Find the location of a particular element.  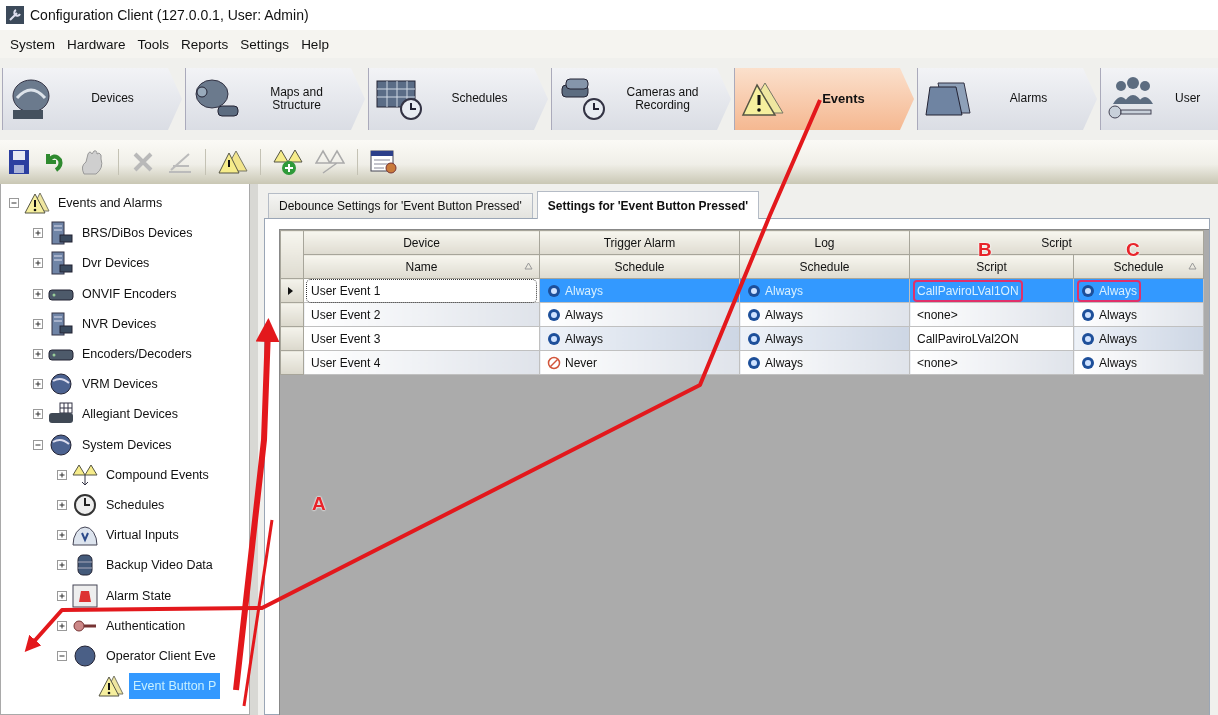

tree-item: Compound Events is located at coordinates (157, 474).